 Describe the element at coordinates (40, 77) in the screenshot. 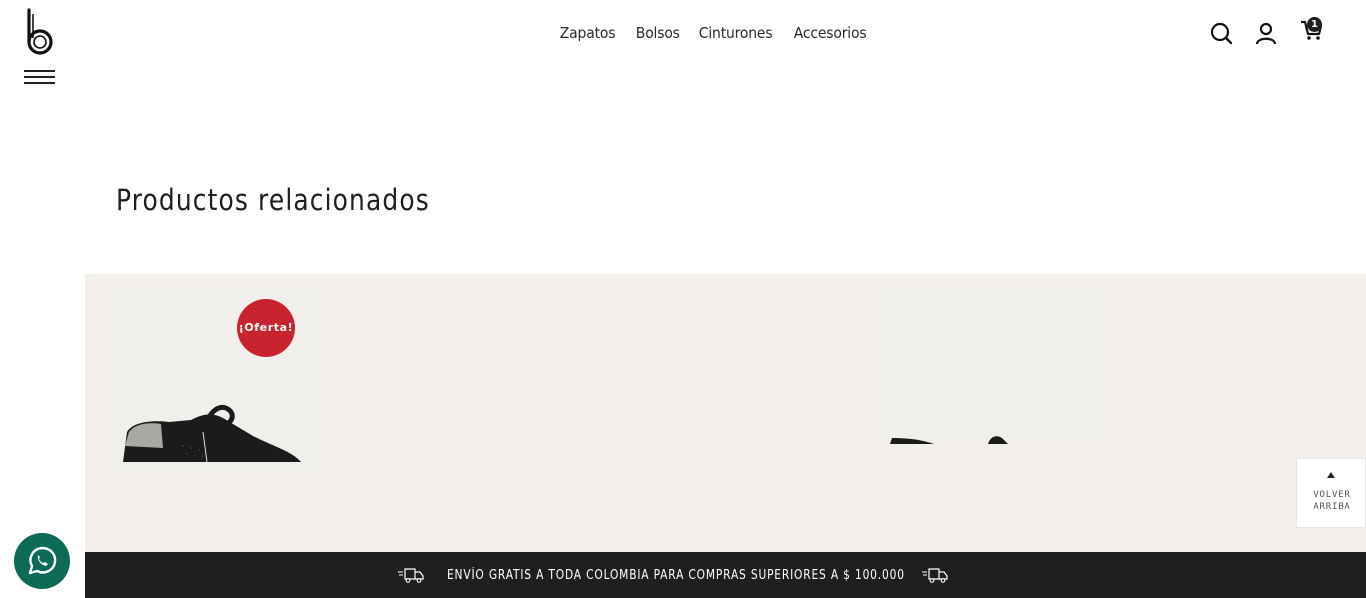

I see `hamburger-menu-button` at that location.